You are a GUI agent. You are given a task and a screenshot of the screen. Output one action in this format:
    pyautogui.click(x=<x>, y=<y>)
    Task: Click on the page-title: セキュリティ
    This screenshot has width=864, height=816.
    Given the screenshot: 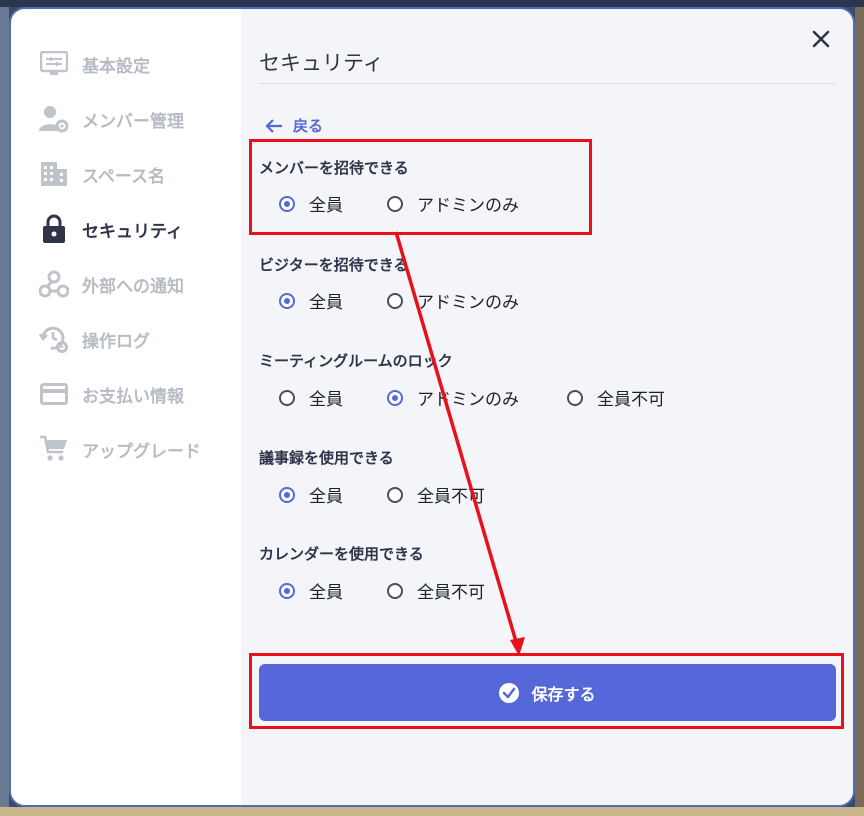 What is the action you would take?
    pyautogui.click(x=321, y=63)
    